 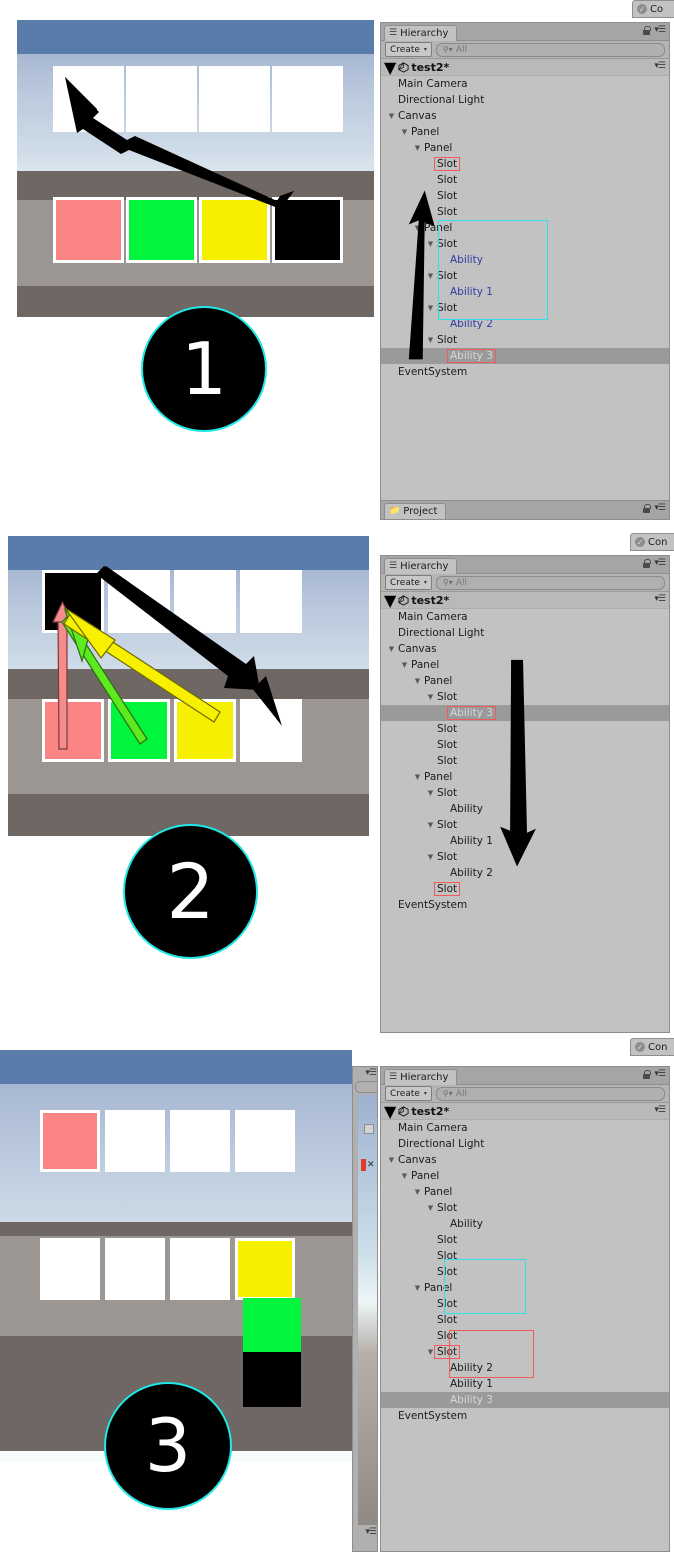 I want to click on search-input, so click(x=366, y=1087).